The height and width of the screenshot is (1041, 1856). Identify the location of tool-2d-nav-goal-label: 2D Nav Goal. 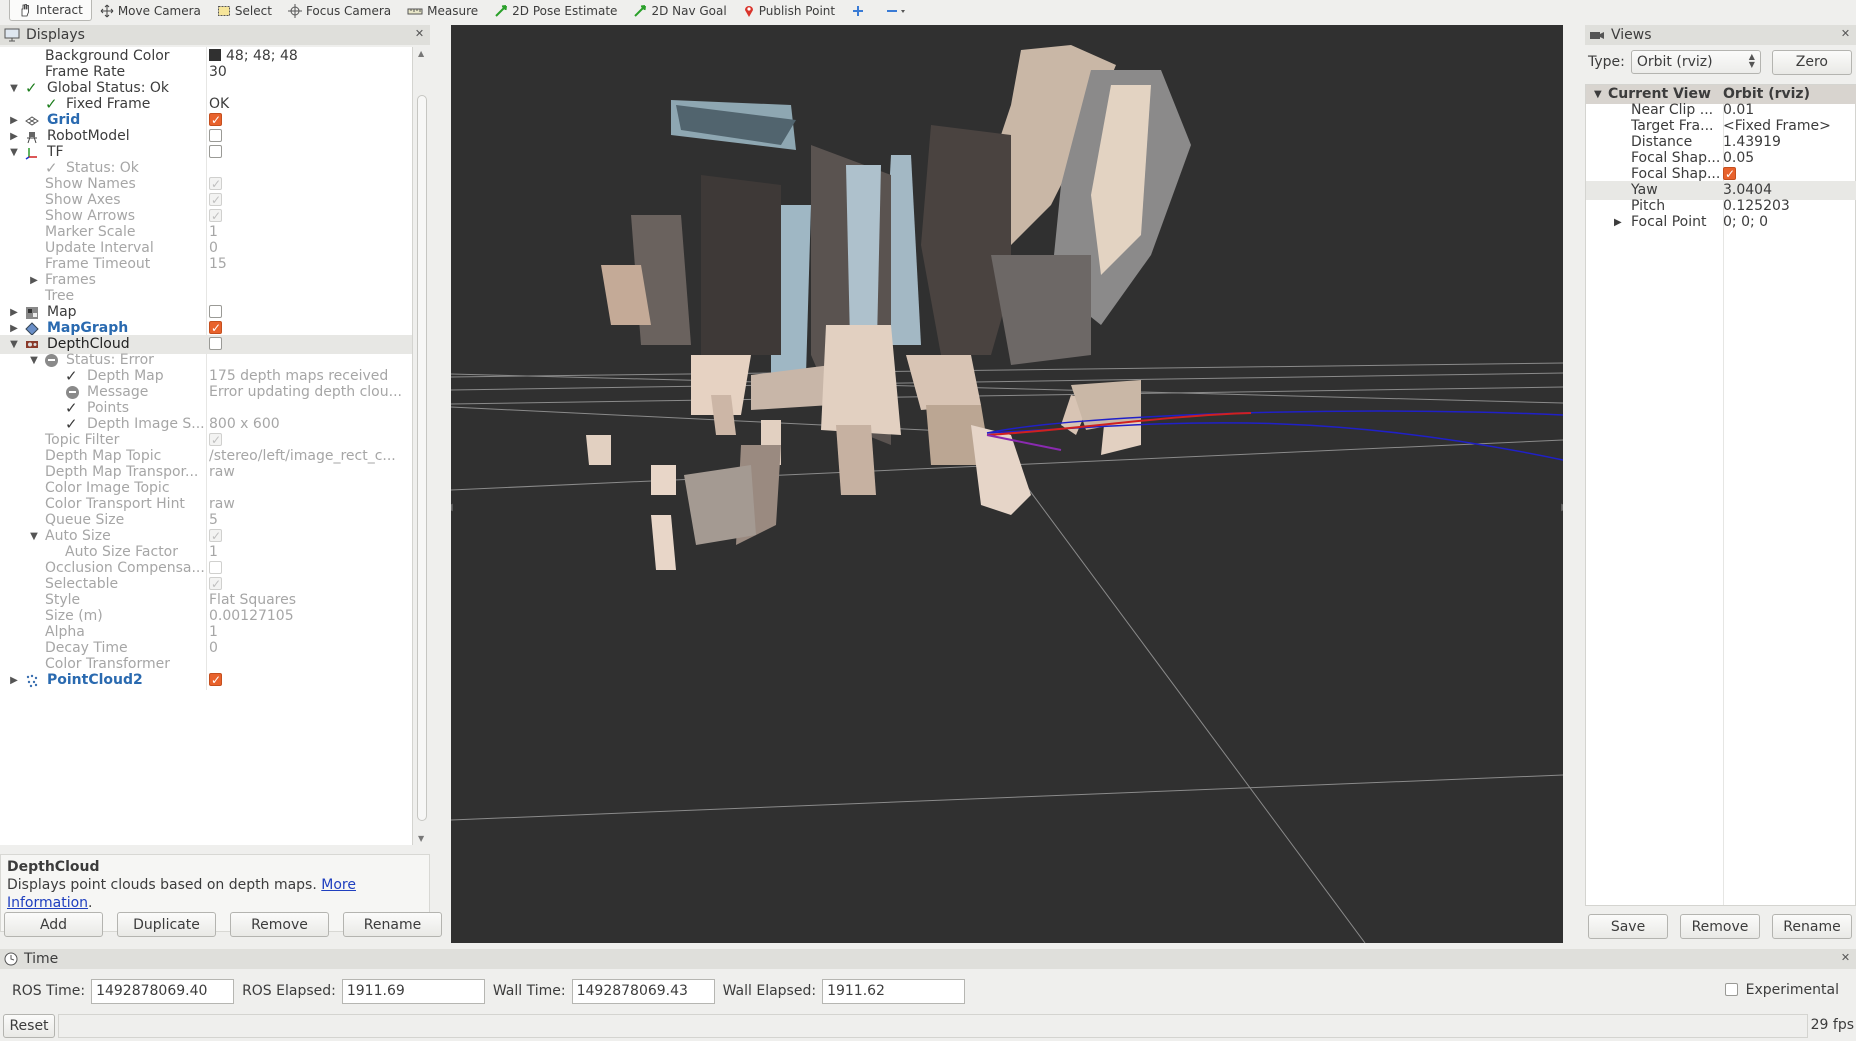
(689, 10).